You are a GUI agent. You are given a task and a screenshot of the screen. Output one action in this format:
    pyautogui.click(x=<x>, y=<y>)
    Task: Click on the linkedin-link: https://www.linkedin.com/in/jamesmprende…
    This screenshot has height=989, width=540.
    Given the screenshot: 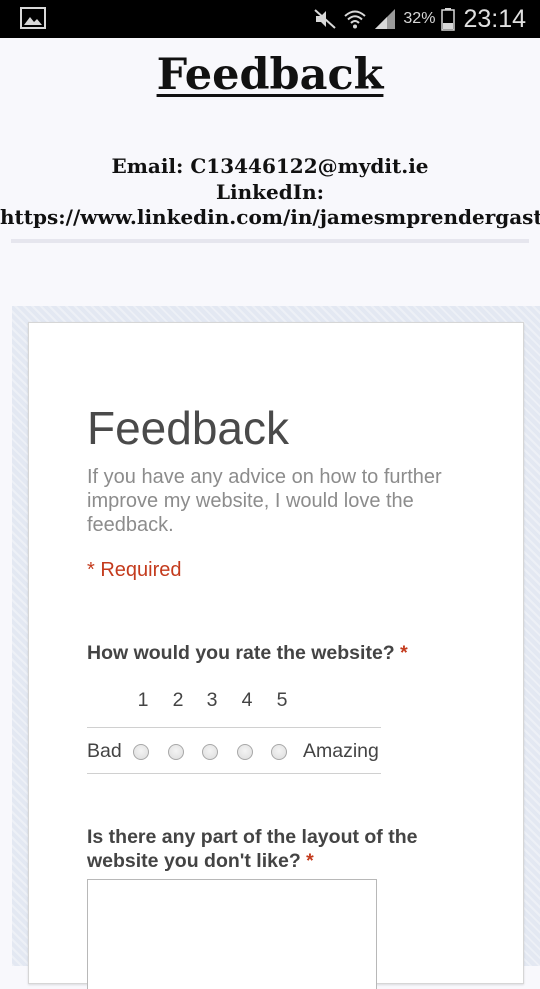 What is the action you would take?
    pyautogui.click(x=270, y=218)
    